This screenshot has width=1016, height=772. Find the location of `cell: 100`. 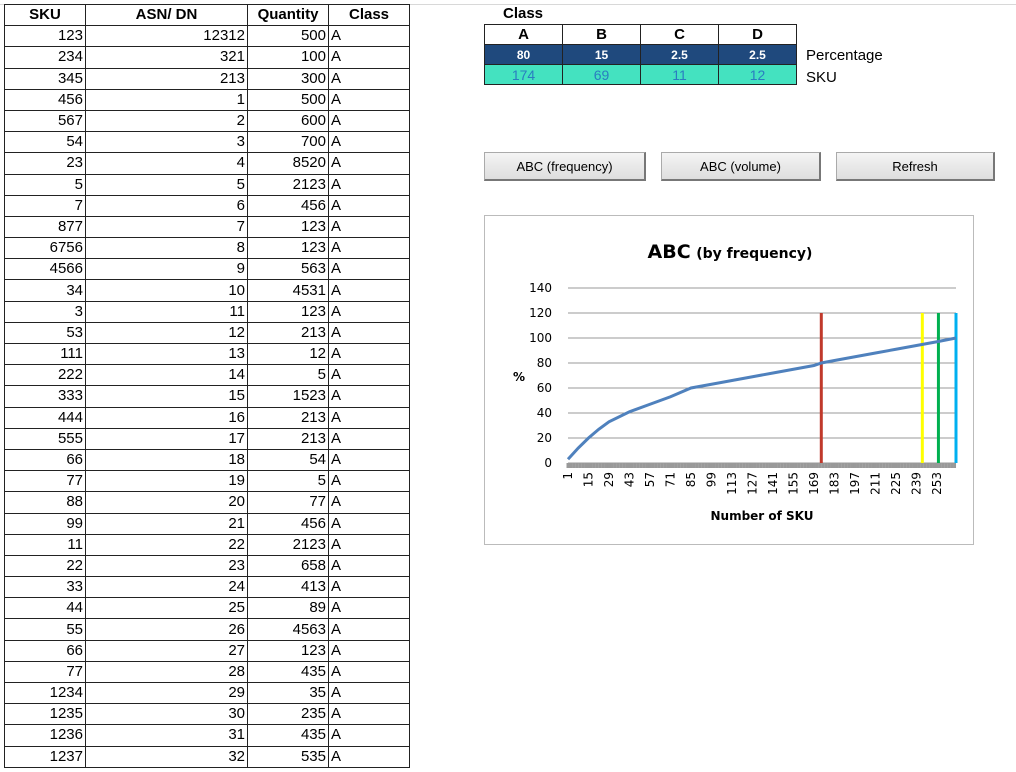

cell: 100 is located at coordinates (288, 57).